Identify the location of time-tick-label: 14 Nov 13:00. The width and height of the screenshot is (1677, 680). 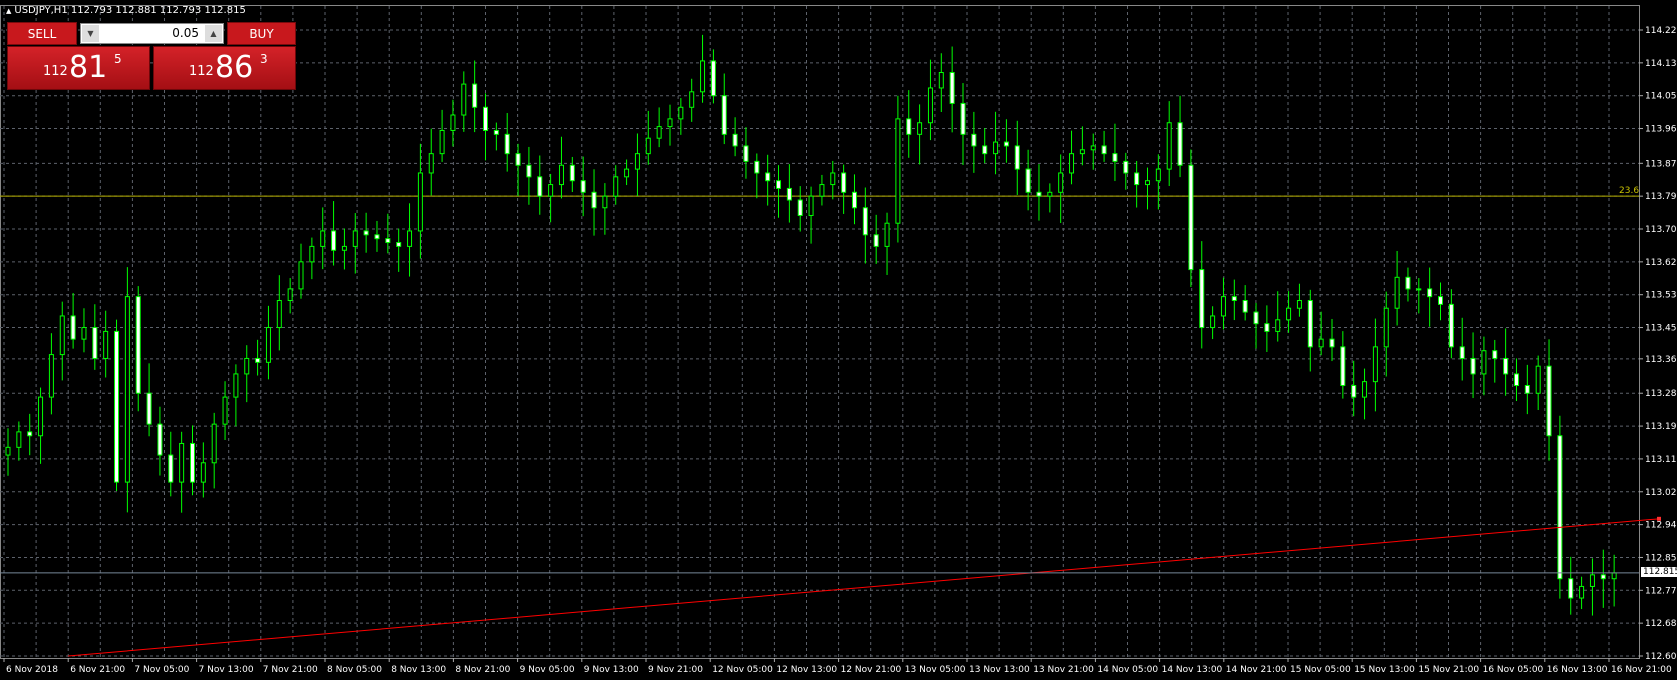
(1192, 670).